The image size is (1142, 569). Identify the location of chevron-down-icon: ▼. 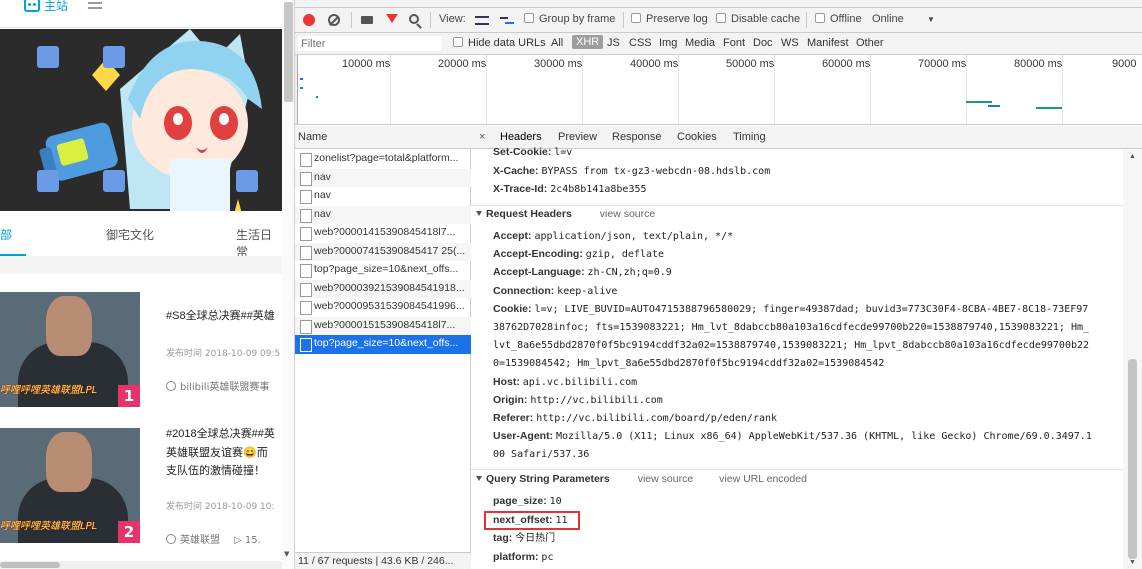
(931, 19).